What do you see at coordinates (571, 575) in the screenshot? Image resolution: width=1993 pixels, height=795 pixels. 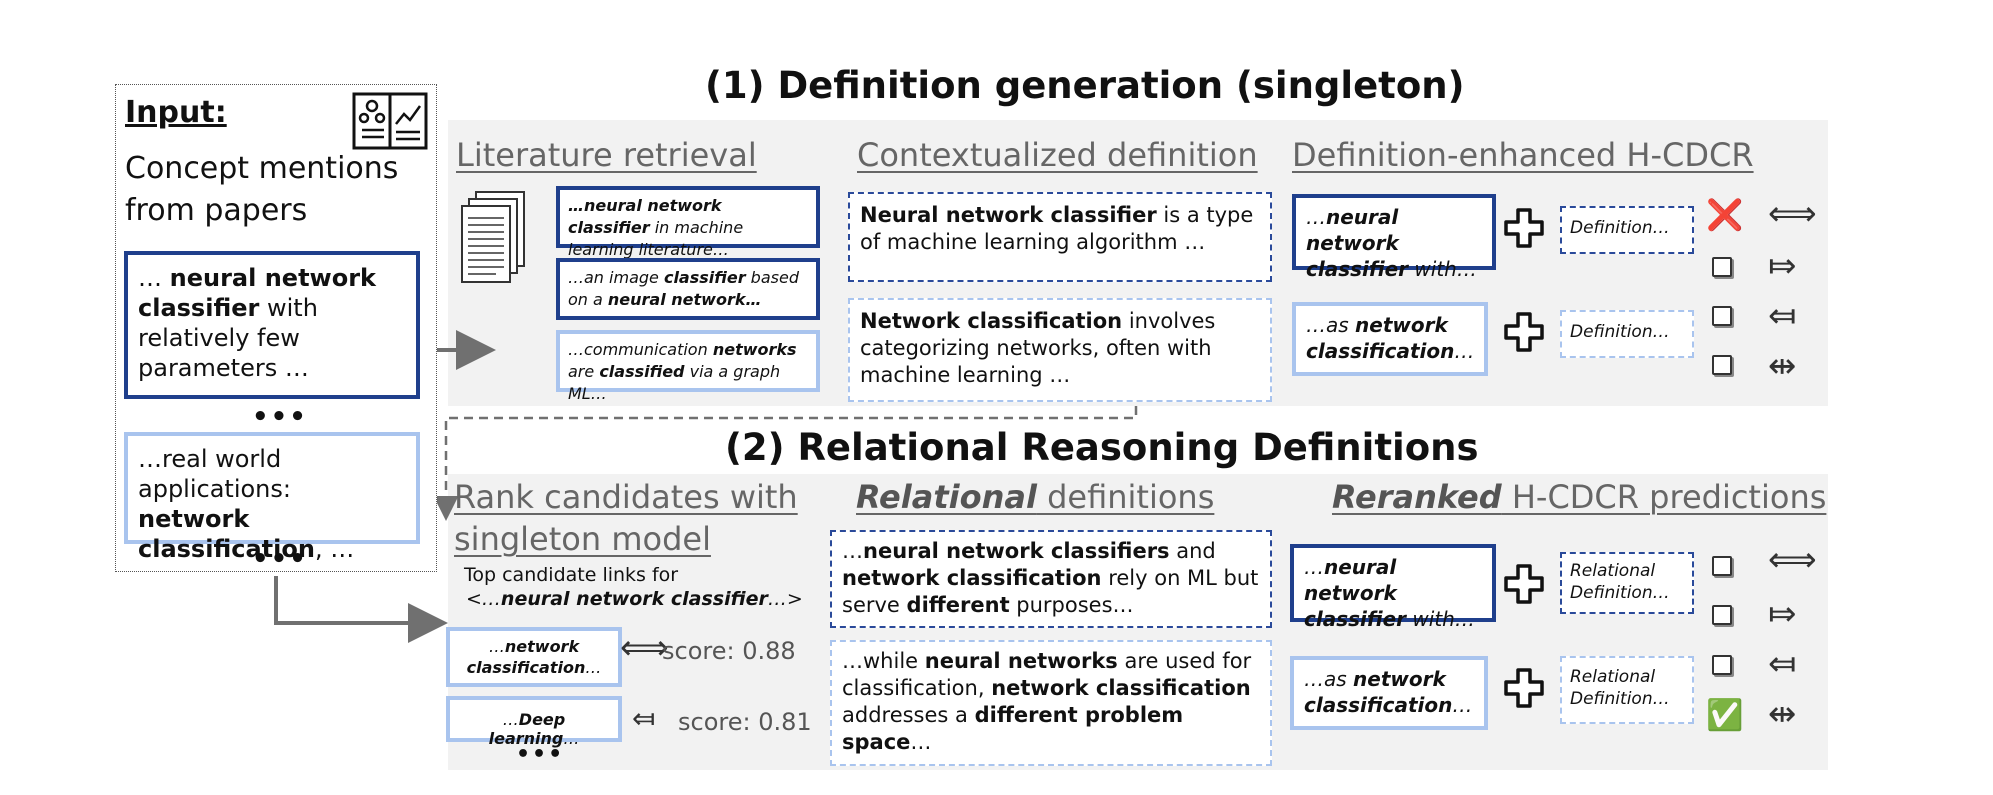 I see `top-candidate-label: Top candidate links for` at bounding box center [571, 575].